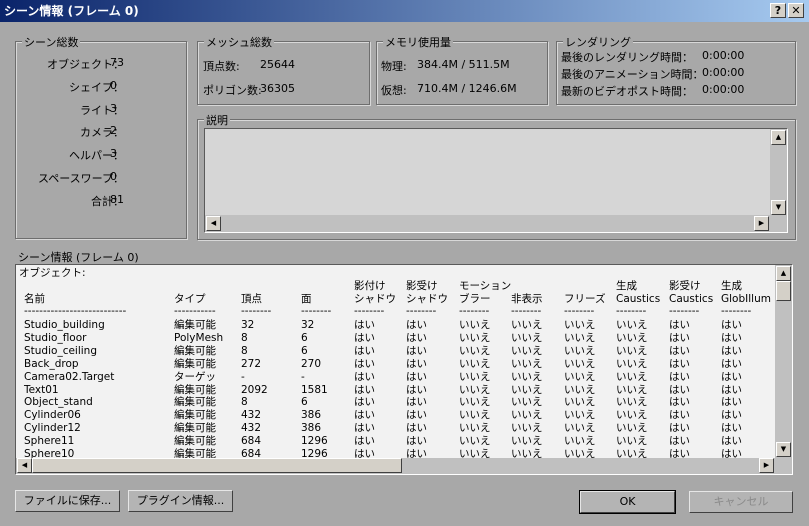 This screenshot has width=809, height=526. What do you see at coordinates (52, 415) in the screenshot?
I see `table-cell: Cylinder06` at bounding box center [52, 415].